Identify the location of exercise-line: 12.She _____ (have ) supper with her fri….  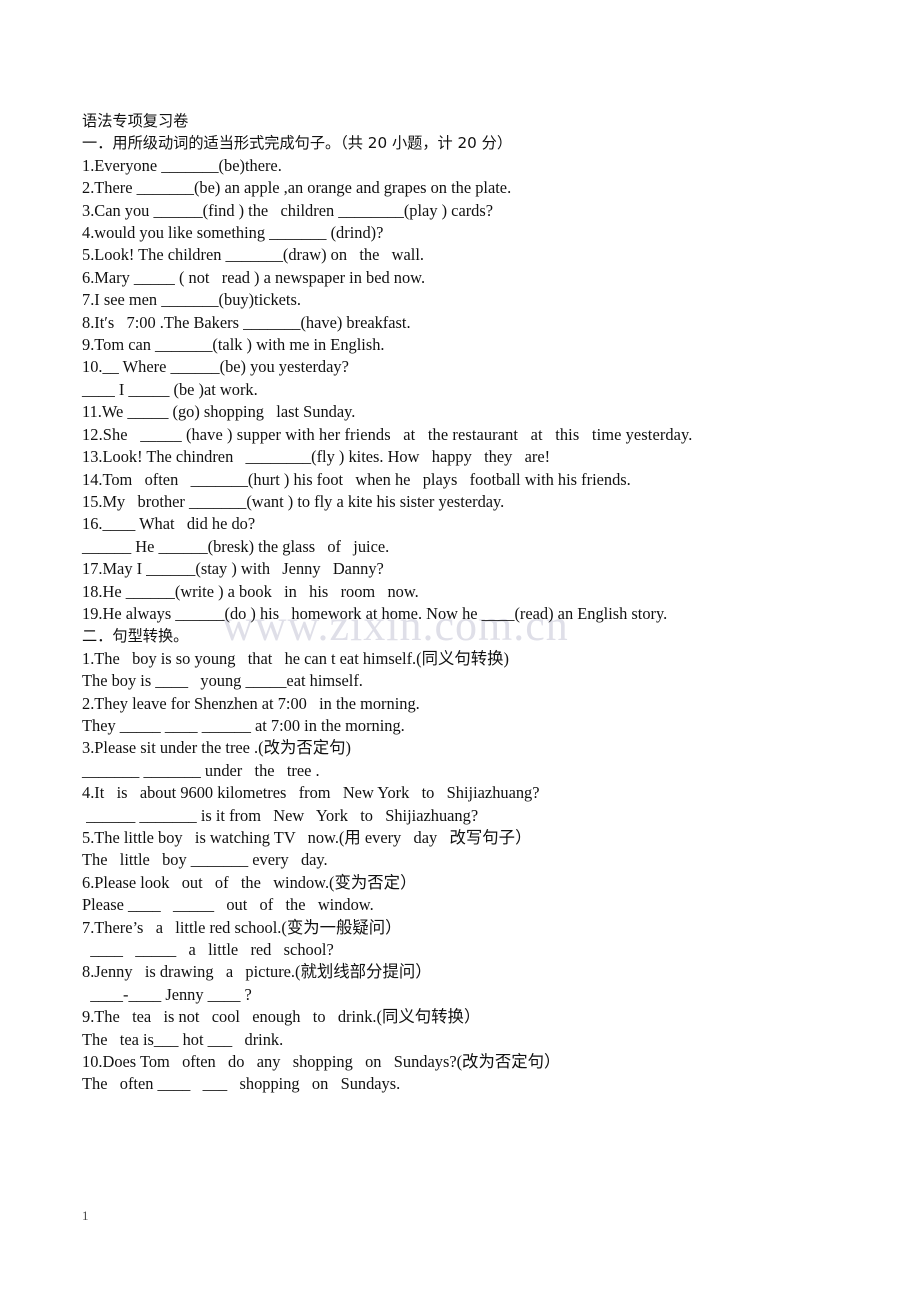
(387, 434).